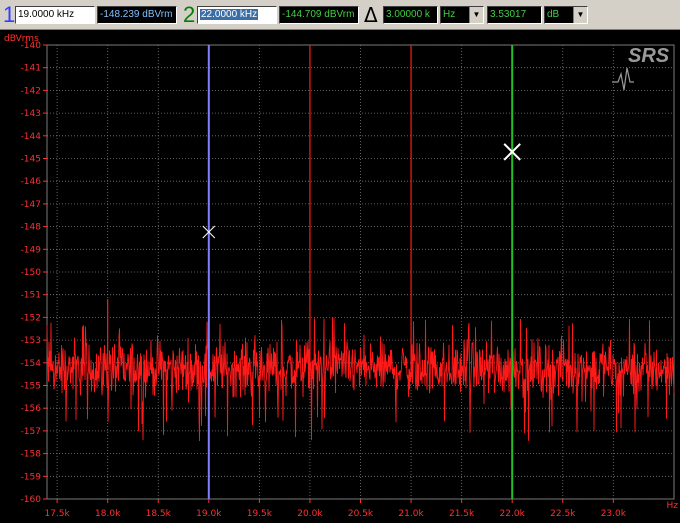  What do you see at coordinates (108, 514) in the screenshot?
I see `x-tick-label: 18.0k` at bounding box center [108, 514].